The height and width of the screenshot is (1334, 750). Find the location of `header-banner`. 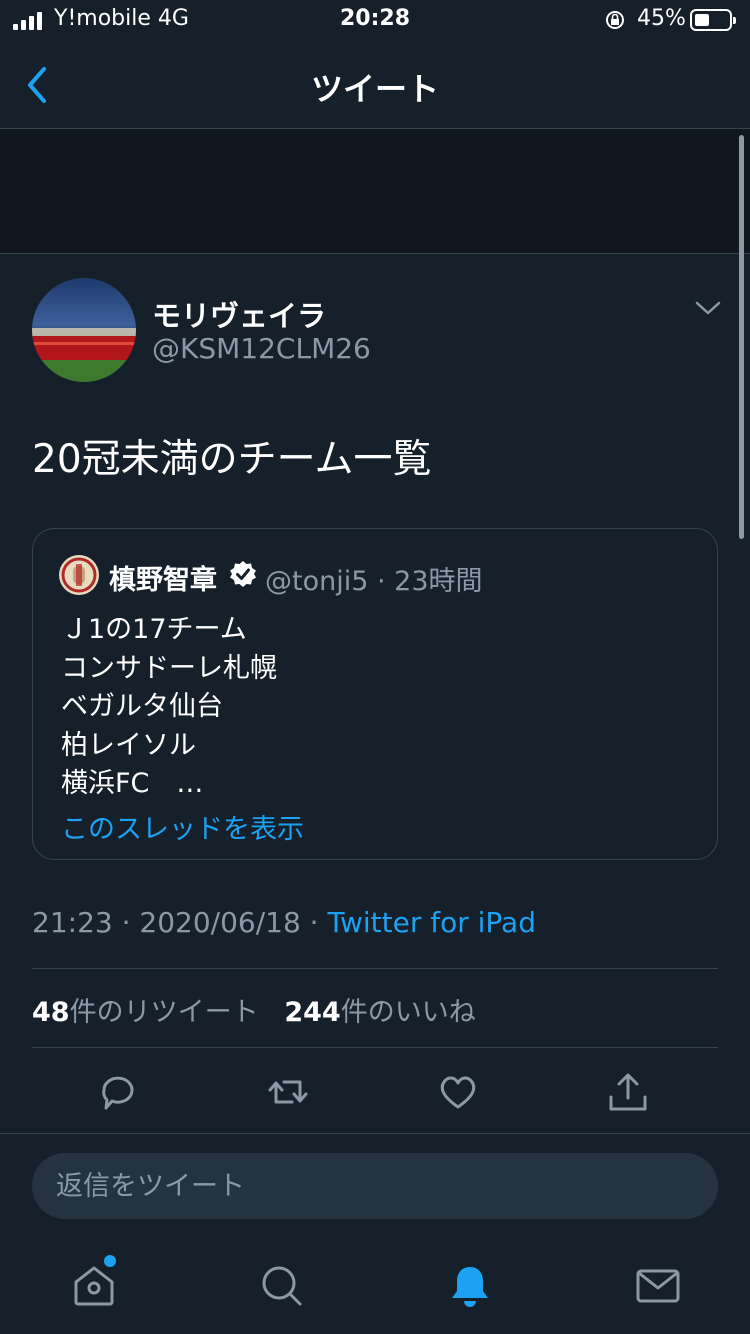

header-banner is located at coordinates (375, 191).